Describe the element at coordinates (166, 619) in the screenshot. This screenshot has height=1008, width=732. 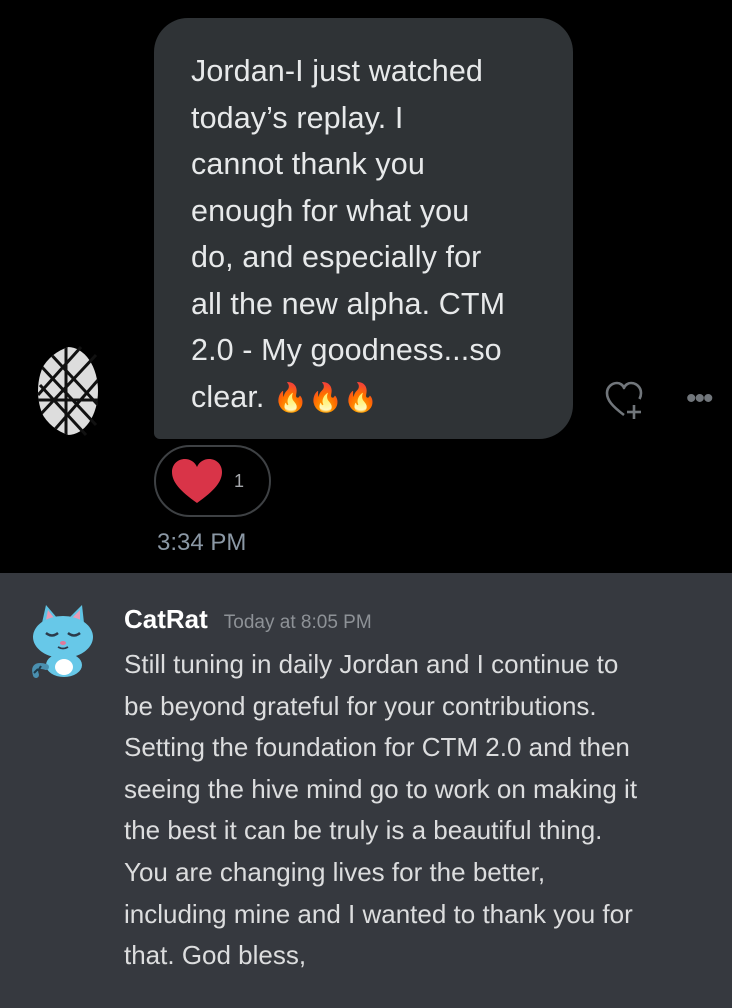
I see `username: CatRat` at that location.